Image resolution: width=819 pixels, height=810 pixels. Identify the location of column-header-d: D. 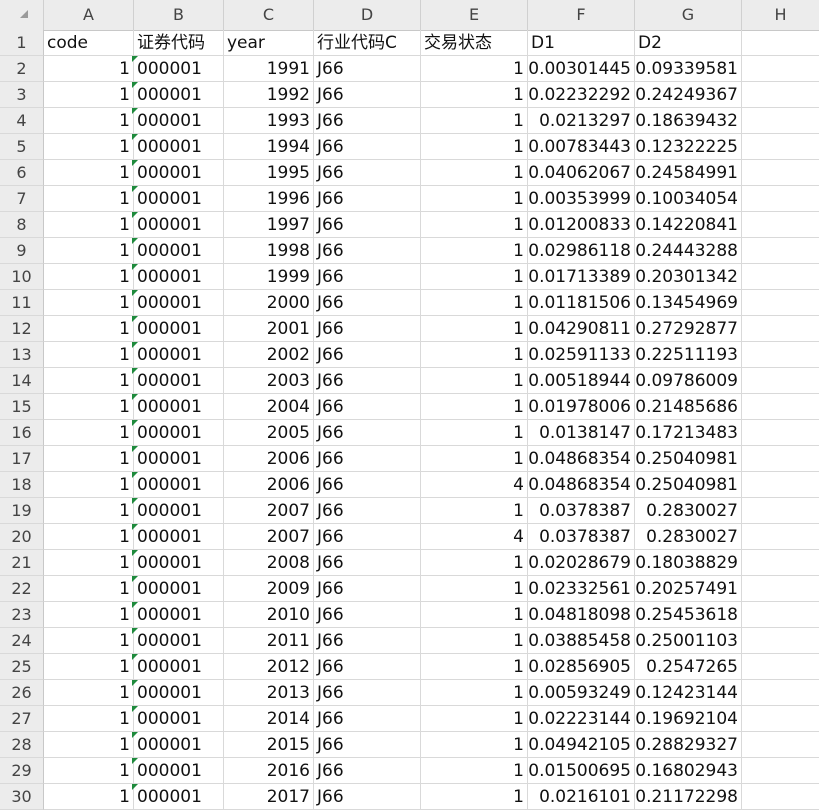
(367, 15).